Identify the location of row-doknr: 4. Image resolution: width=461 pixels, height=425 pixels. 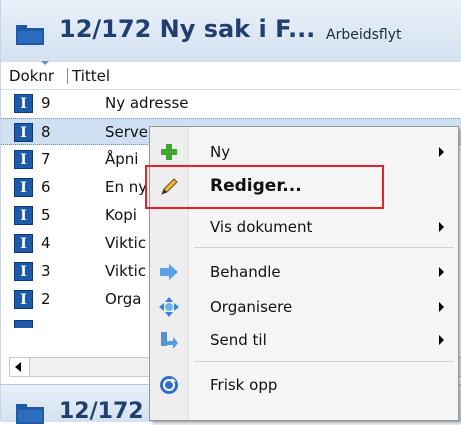
(46, 243).